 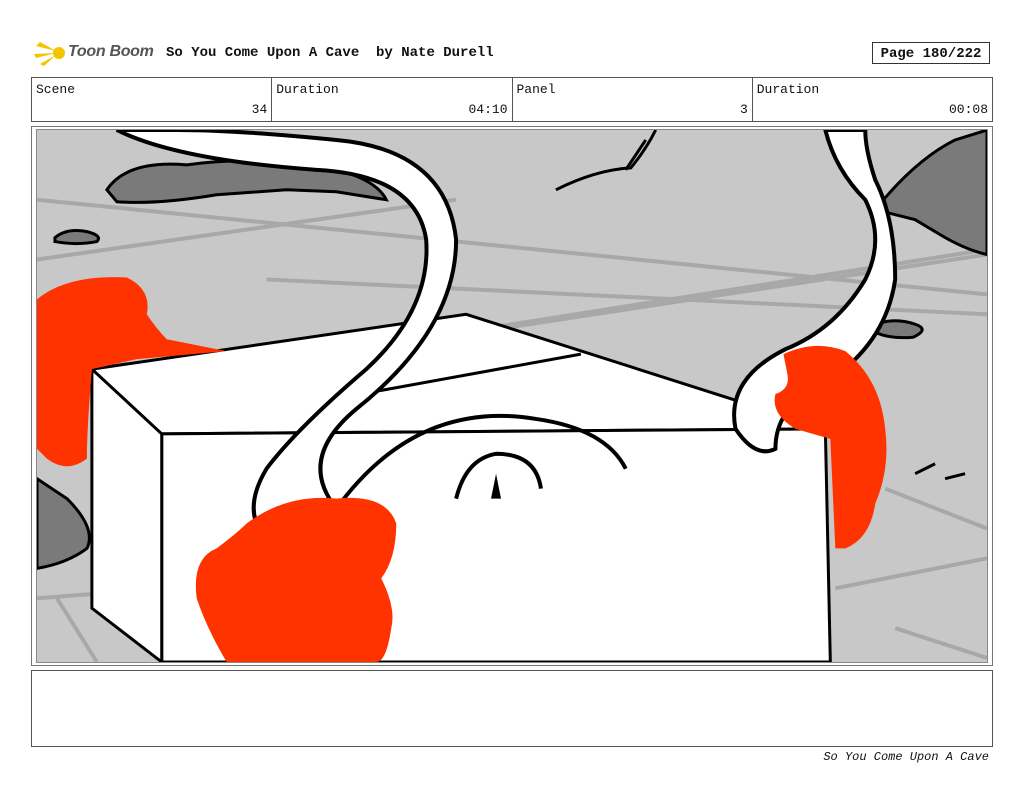 What do you see at coordinates (906, 757) in the screenshot?
I see `footer-title: So You Come Upon A Cave` at bounding box center [906, 757].